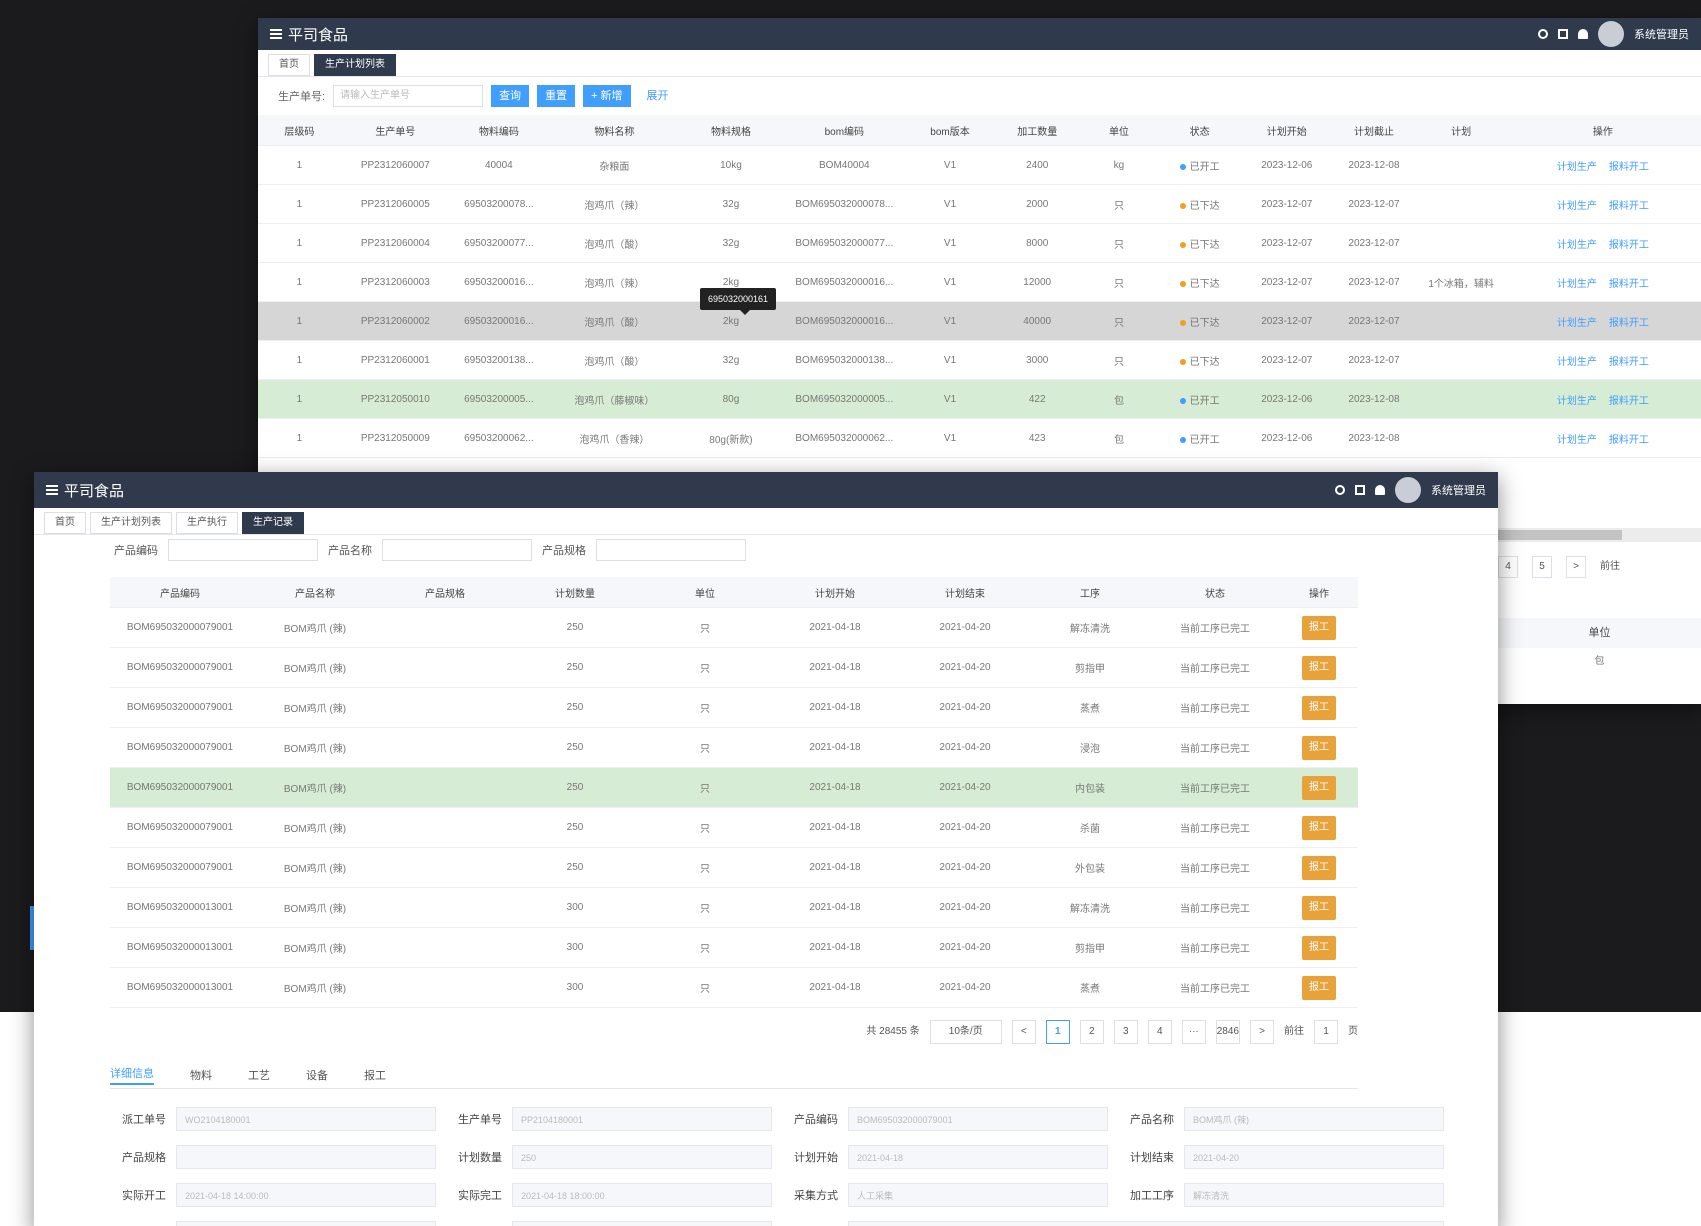 This screenshot has height=1226, width=1701. Describe the element at coordinates (207, 523) in the screenshot. I see `tab-production-execution: 生产执行` at that location.